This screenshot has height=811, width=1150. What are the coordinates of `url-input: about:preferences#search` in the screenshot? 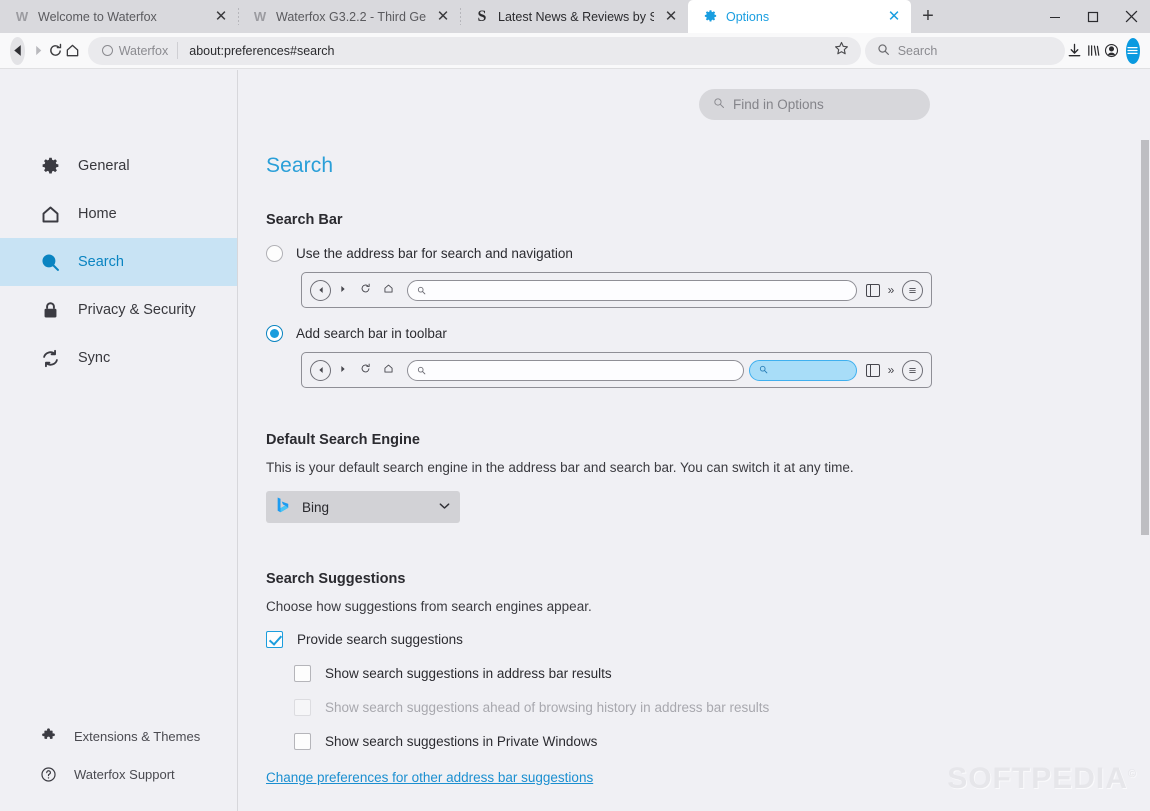 It's located at (503, 51).